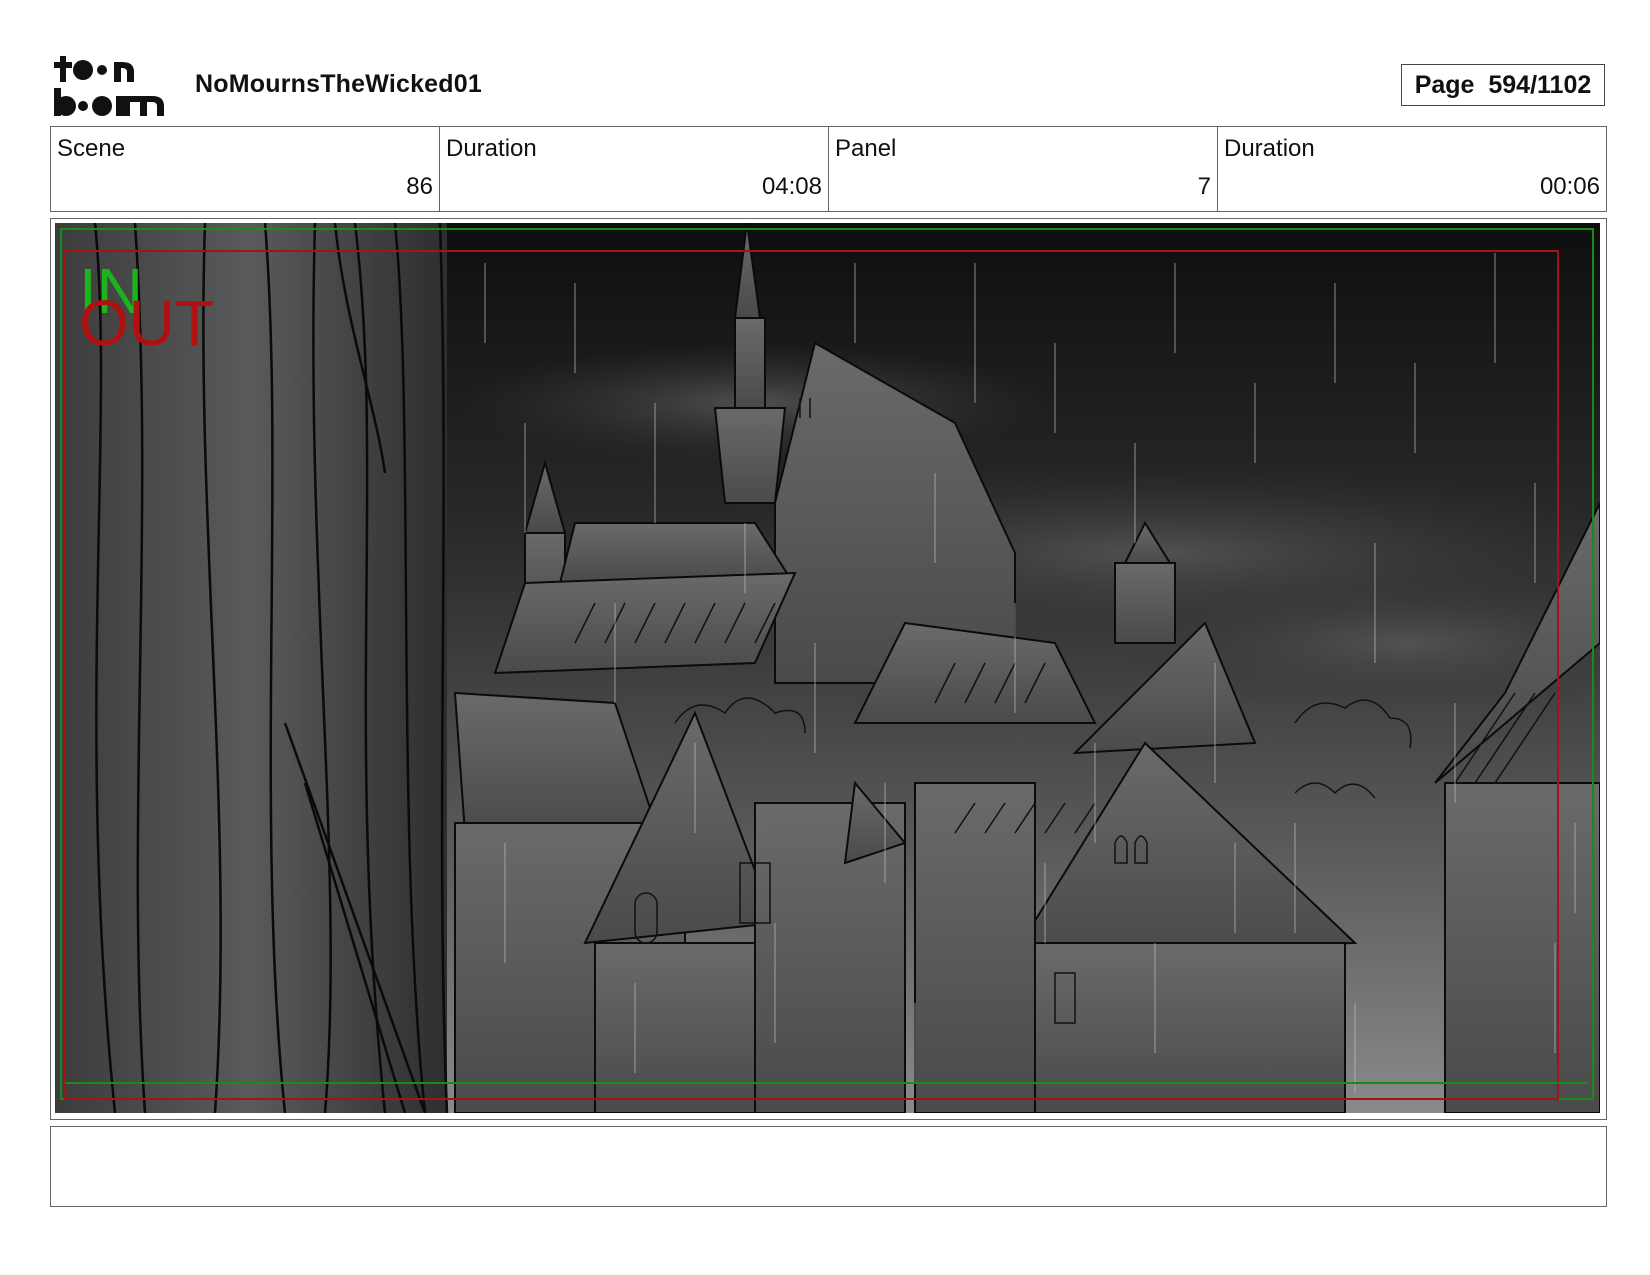 The height and width of the screenshot is (1275, 1650). What do you see at coordinates (828, 1166) in the screenshot?
I see `panel-notes-box` at bounding box center [828, 1166].